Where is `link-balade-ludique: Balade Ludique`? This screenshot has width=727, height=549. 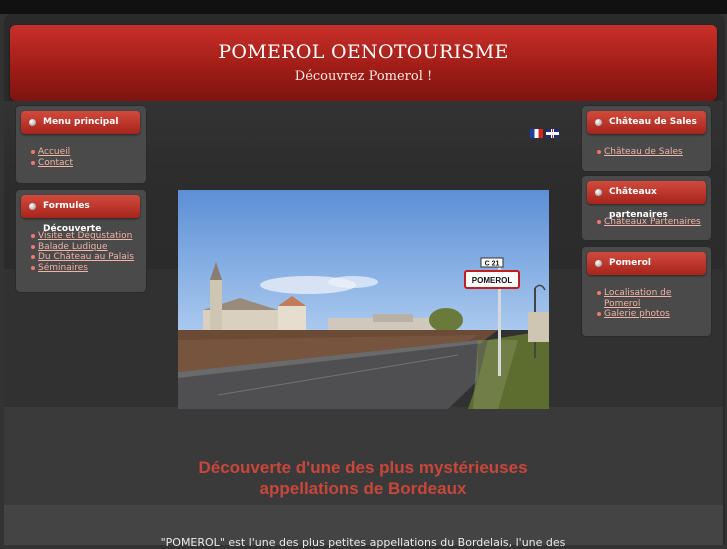
link-balade-ludique: Balade Ludique is located at coordinates (73, 247).